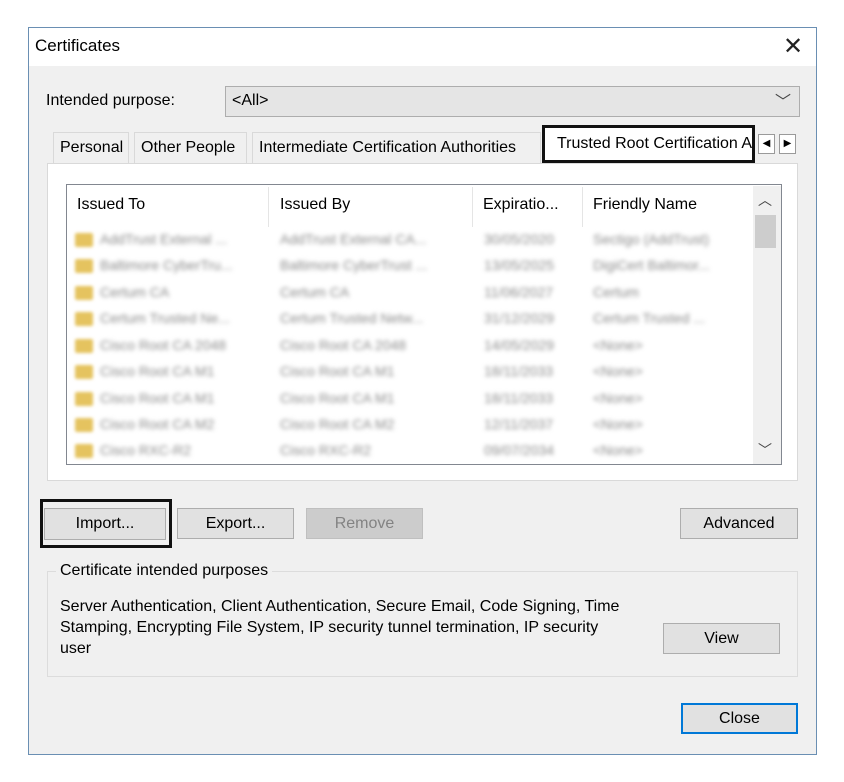 The height and width of the screenshot is (782, 844). Describe the element at coordinates (78, 45) in the screenshot. I see `dialog-title: Certificates` at that location.